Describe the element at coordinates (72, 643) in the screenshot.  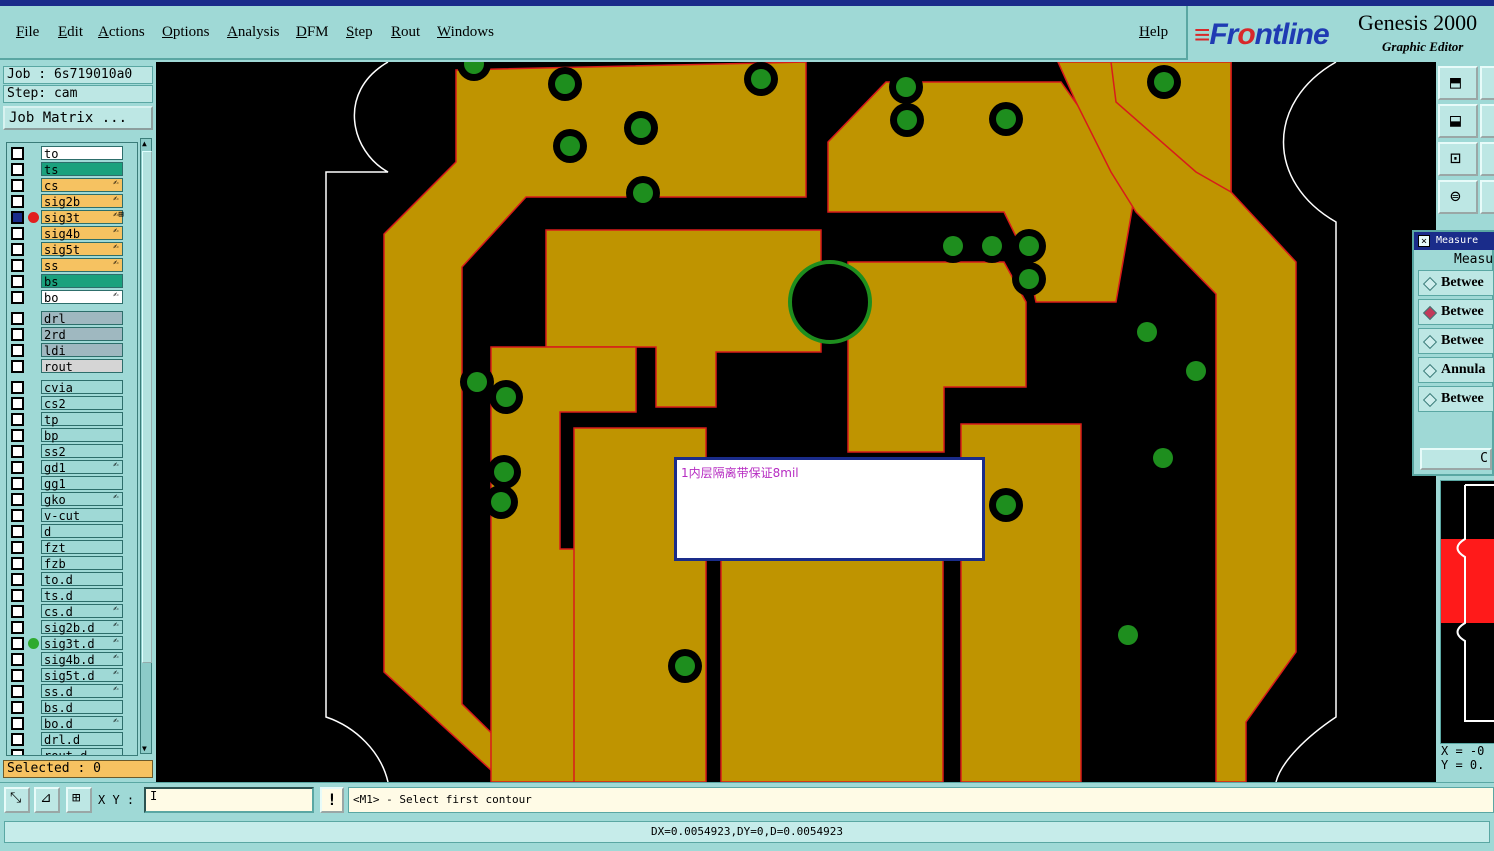
I see `layer-row-sig3t.d: sig3t.d ✍` at that location.